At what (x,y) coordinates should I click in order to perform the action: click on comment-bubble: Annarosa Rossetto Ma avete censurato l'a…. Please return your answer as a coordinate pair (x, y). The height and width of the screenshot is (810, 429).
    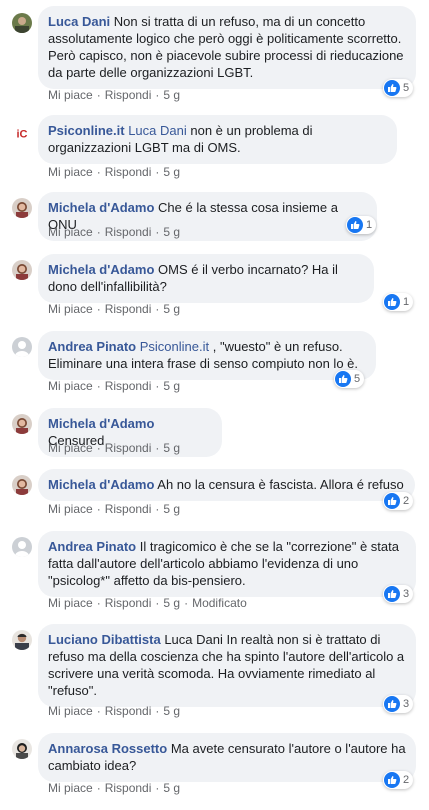
    Looking at the image, I should click on (227, 757).